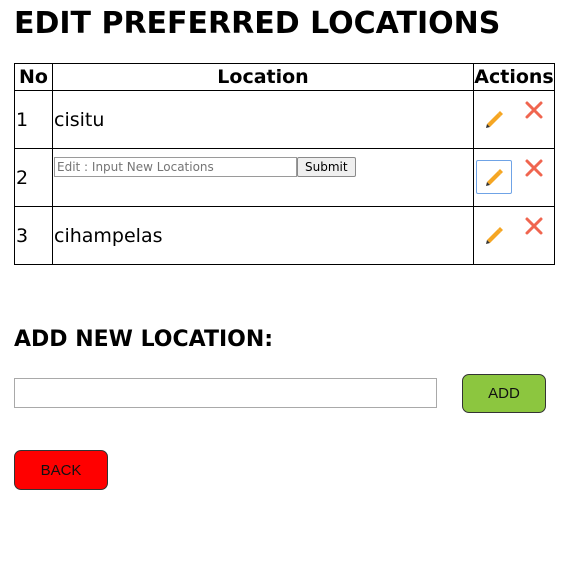 The width and height of the screenshot is (576, 561). Describe the element at coordinates (504, 393) in the screenshot. I see `add-button: ADD` at that location.